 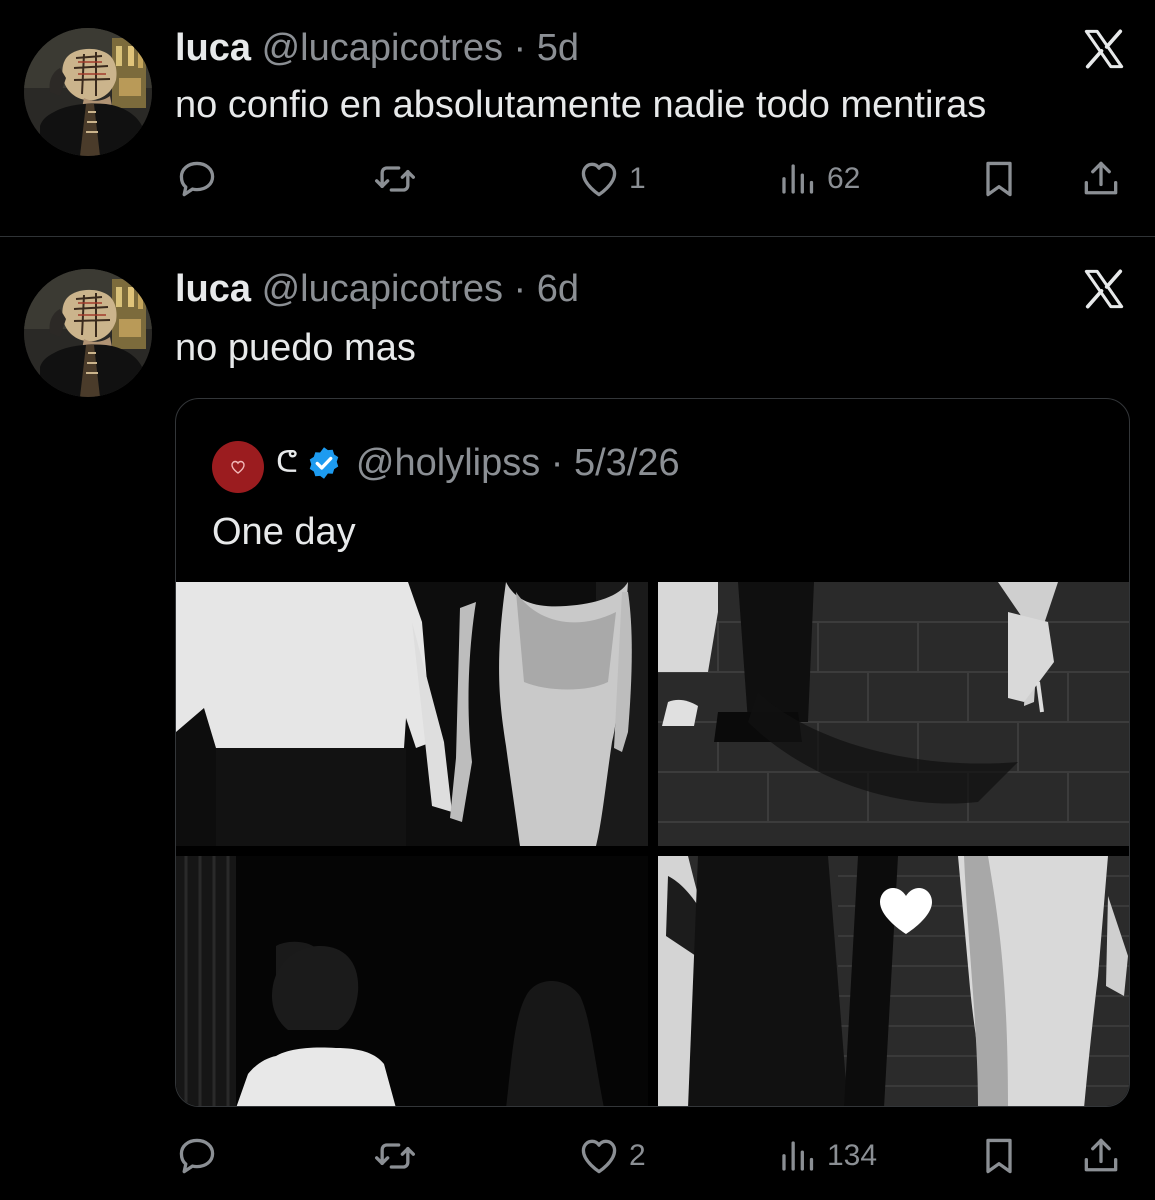 I want to click on photo-walking-feet, so click(x=893, y=714).